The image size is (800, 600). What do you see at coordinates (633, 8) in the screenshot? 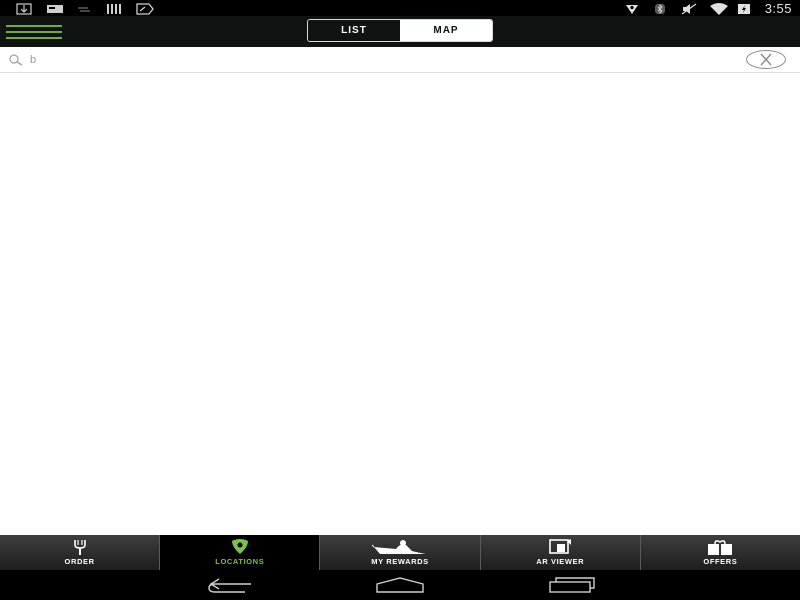
I see `location-icon` at bounding box center [633, 8].